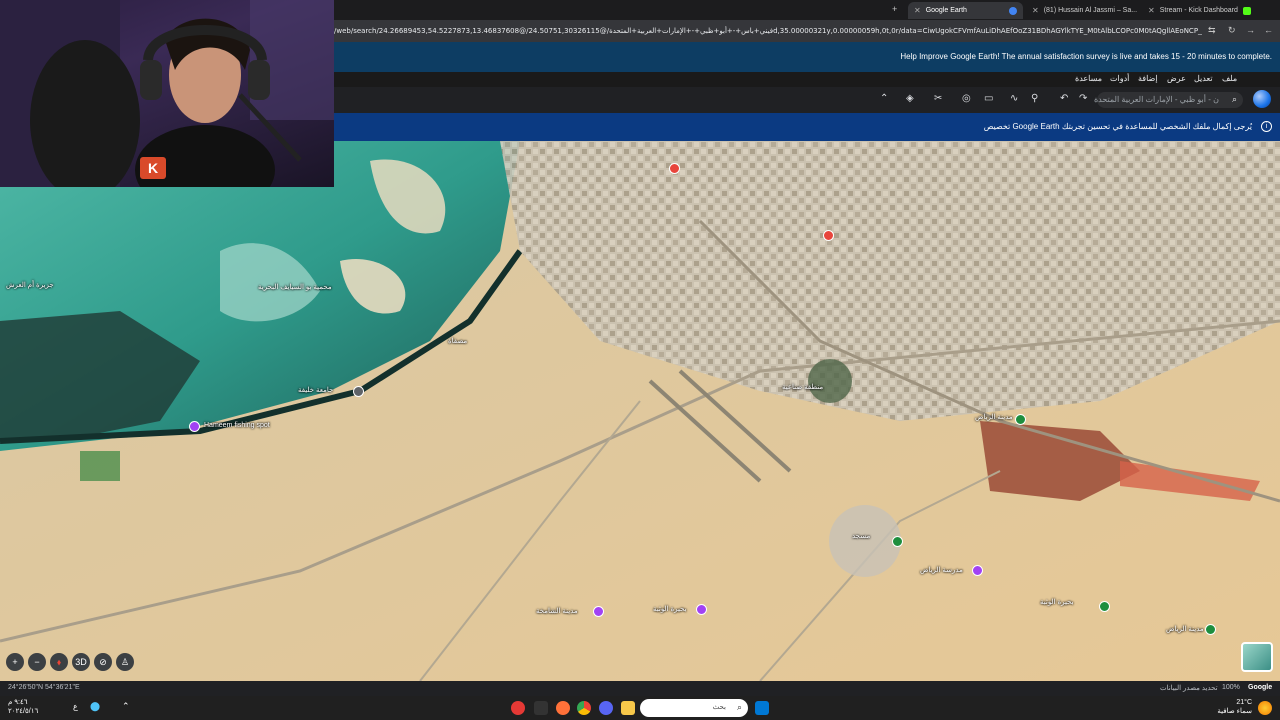 The width and height of the screenshot is (1280, 720). What do you see at coordinates (694, 708) in the screenshot?
I see `taskbar-search: بحث ⌕` at bounding box center [694, 708].